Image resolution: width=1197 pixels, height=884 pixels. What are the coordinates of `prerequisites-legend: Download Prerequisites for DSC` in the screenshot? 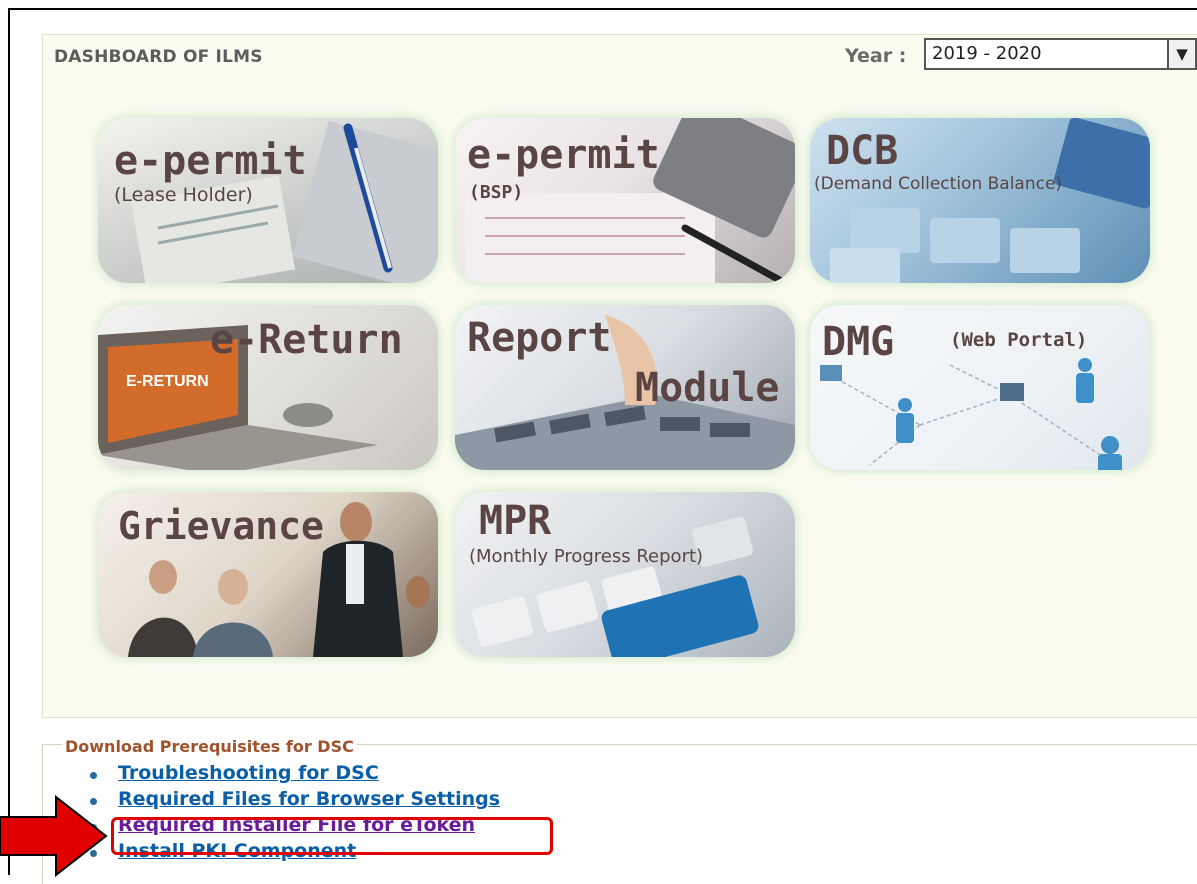 It's located at (209, 746).